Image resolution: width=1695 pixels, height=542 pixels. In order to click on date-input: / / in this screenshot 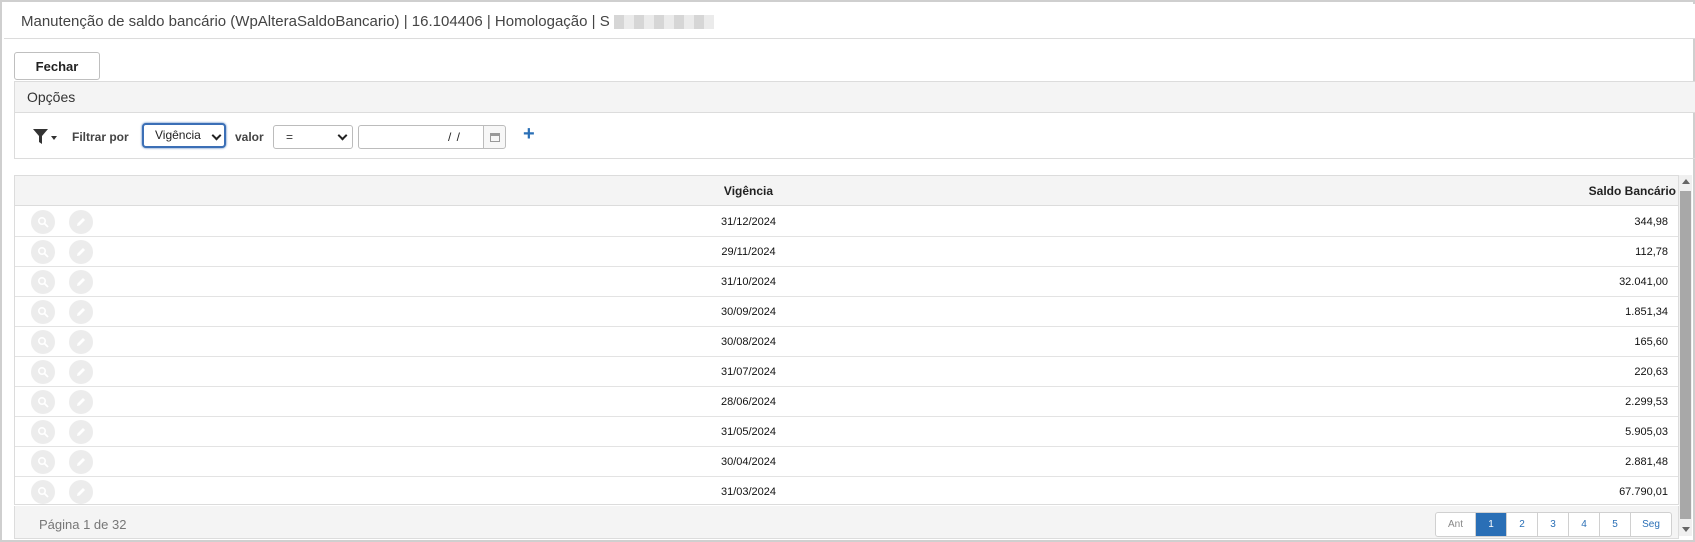, I will do `click(421, 137)`.